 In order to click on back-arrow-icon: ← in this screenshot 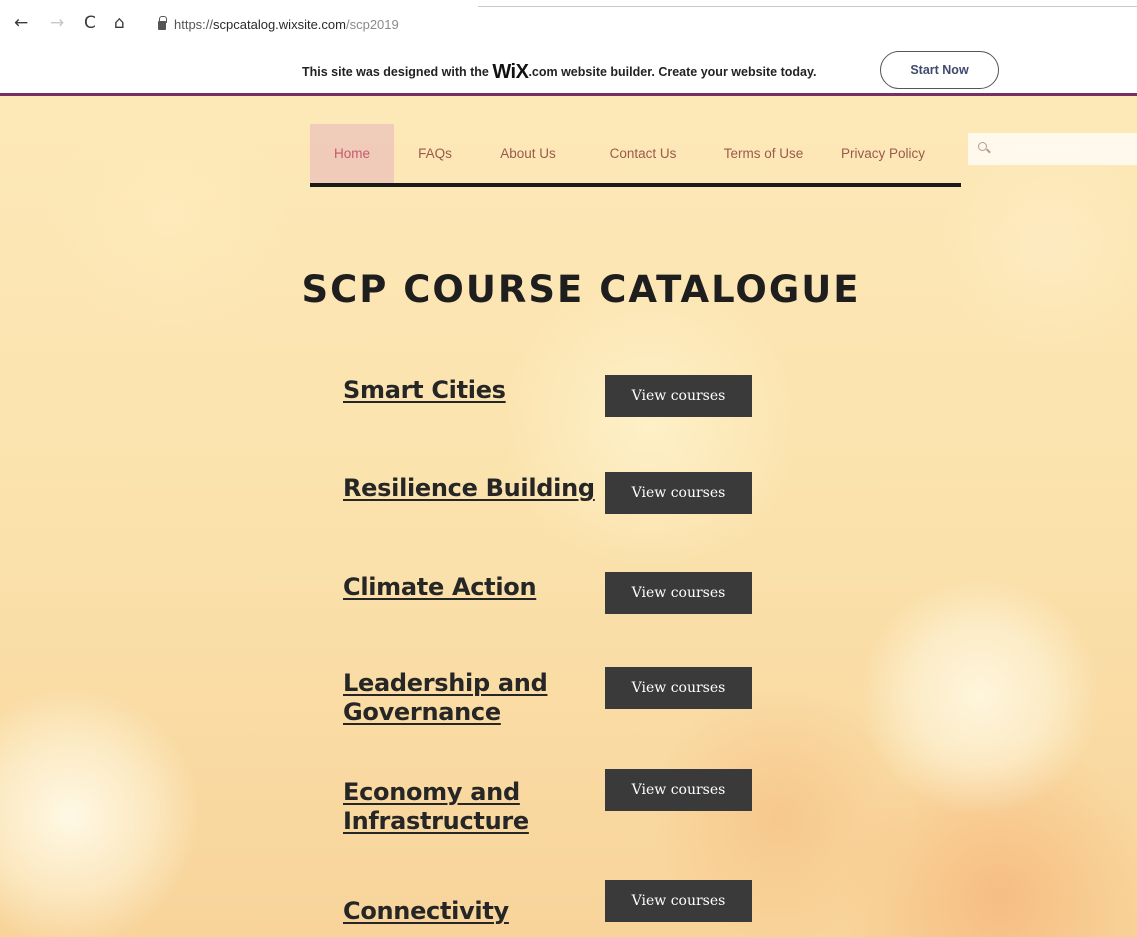, I will do `click(21, 23)`.